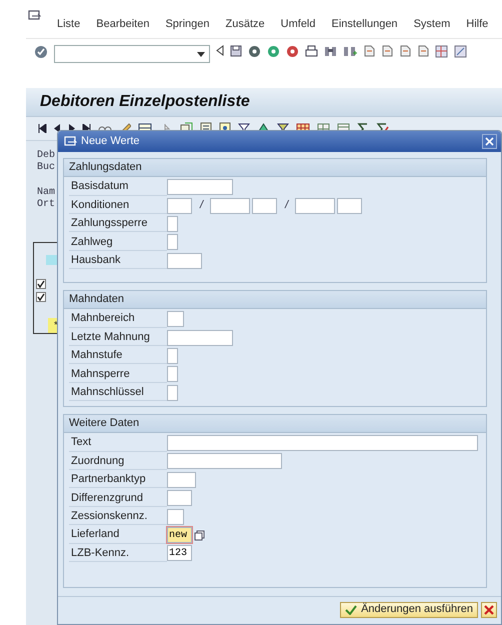 This screenshot has height=625, width=502. Describe the element at coordinates (275, 168) in the screenshot. I see `group-title: Zahlungsdaten` at that location.